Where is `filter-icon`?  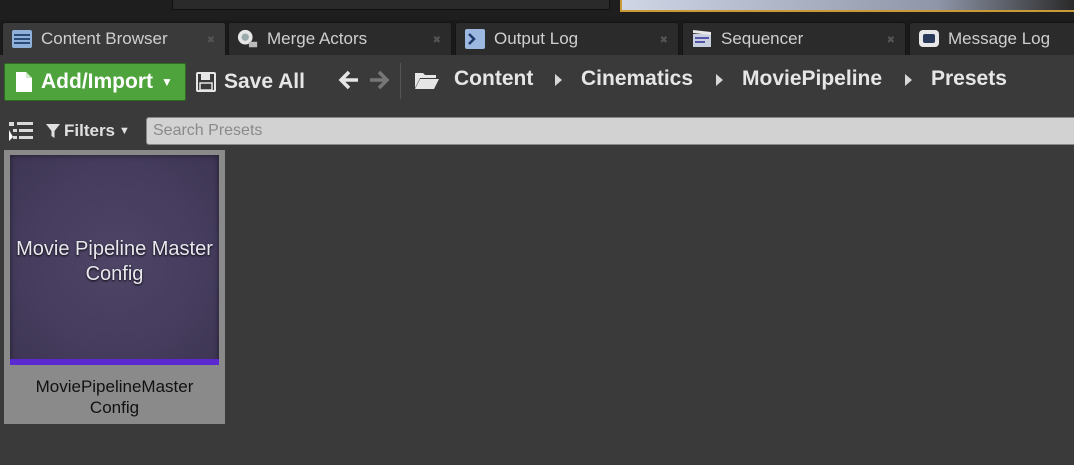
filter-icon is located at coordinates (53, 131).